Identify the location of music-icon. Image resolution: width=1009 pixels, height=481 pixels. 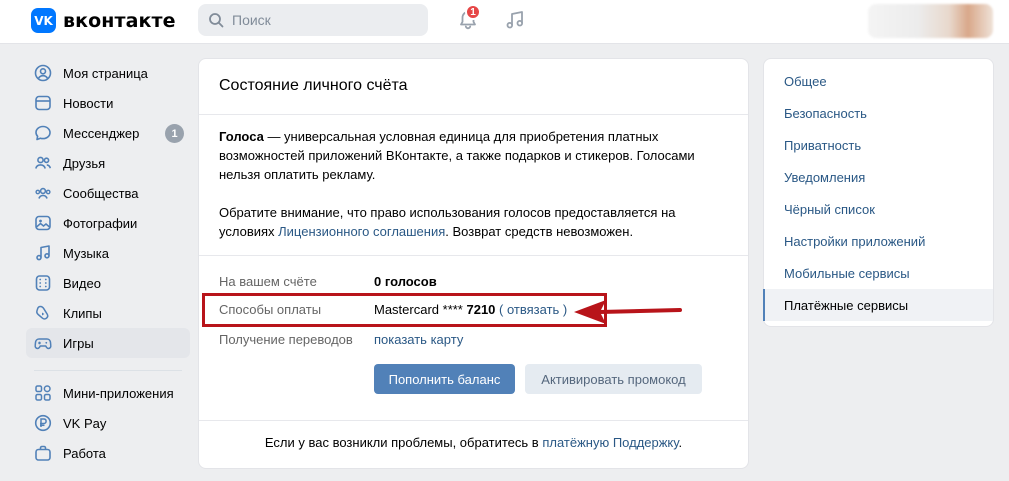
(43, 253).